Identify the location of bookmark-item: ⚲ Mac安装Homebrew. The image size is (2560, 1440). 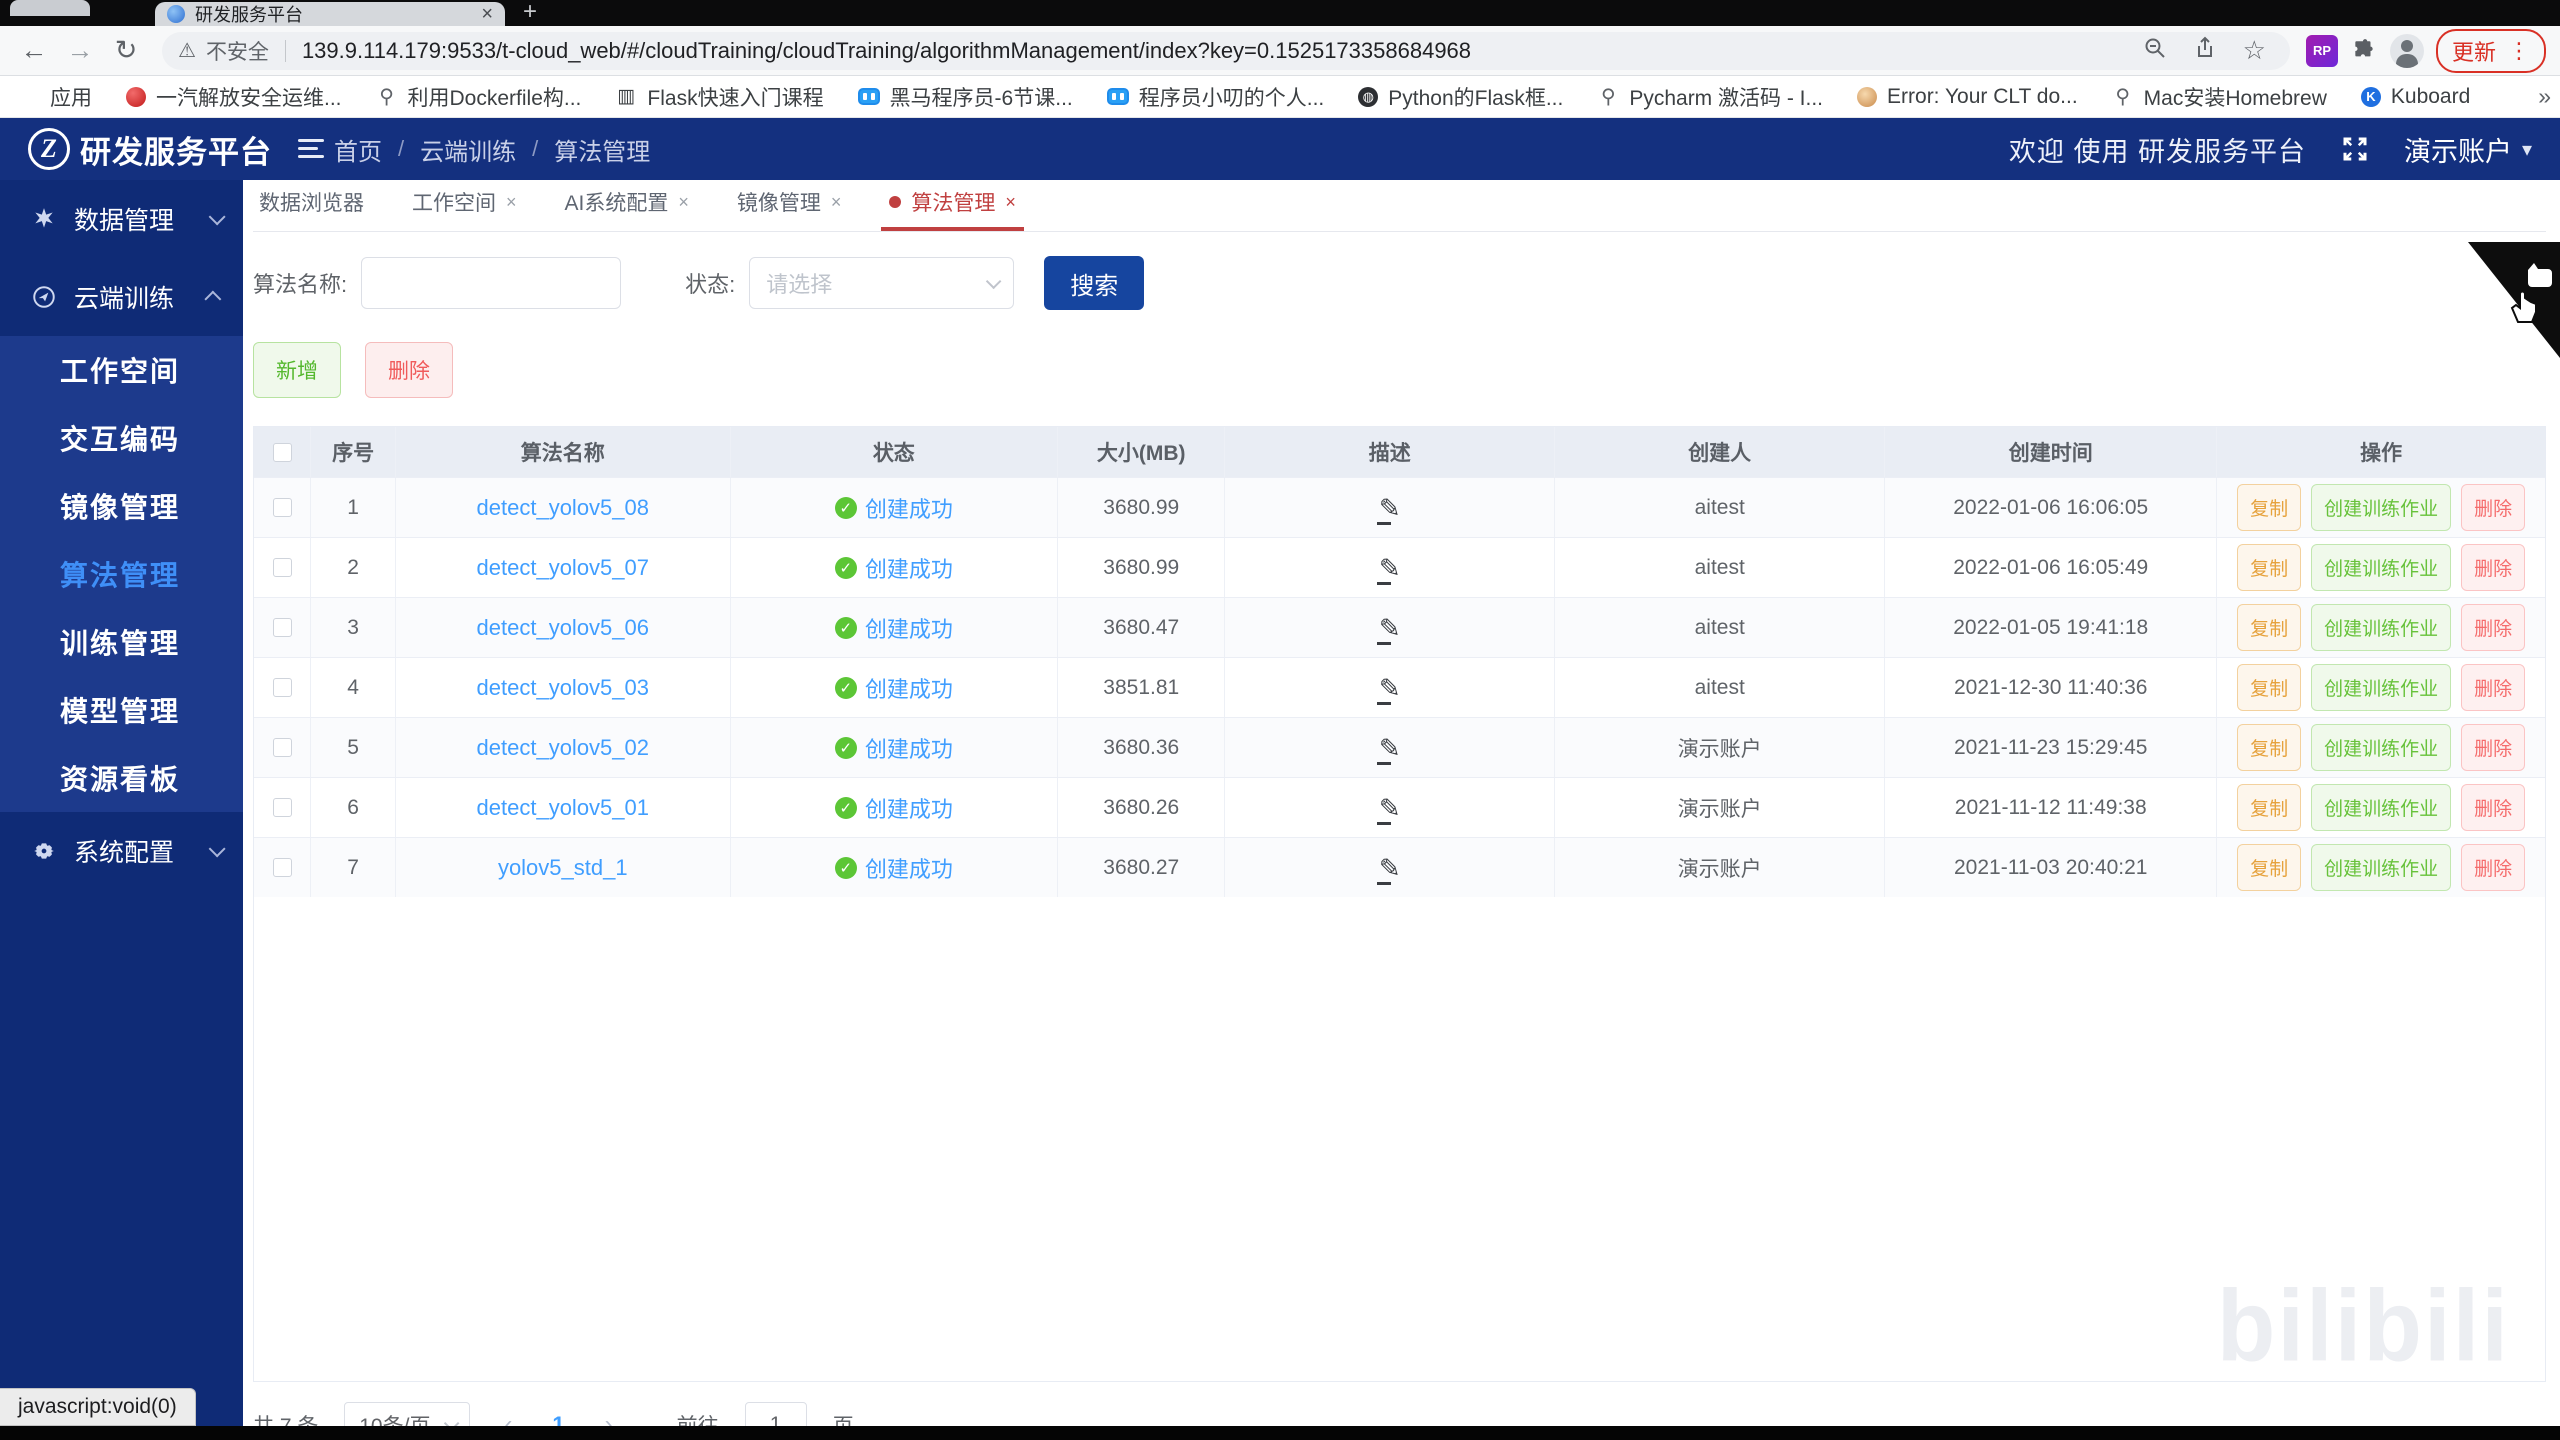
(2219, 97).